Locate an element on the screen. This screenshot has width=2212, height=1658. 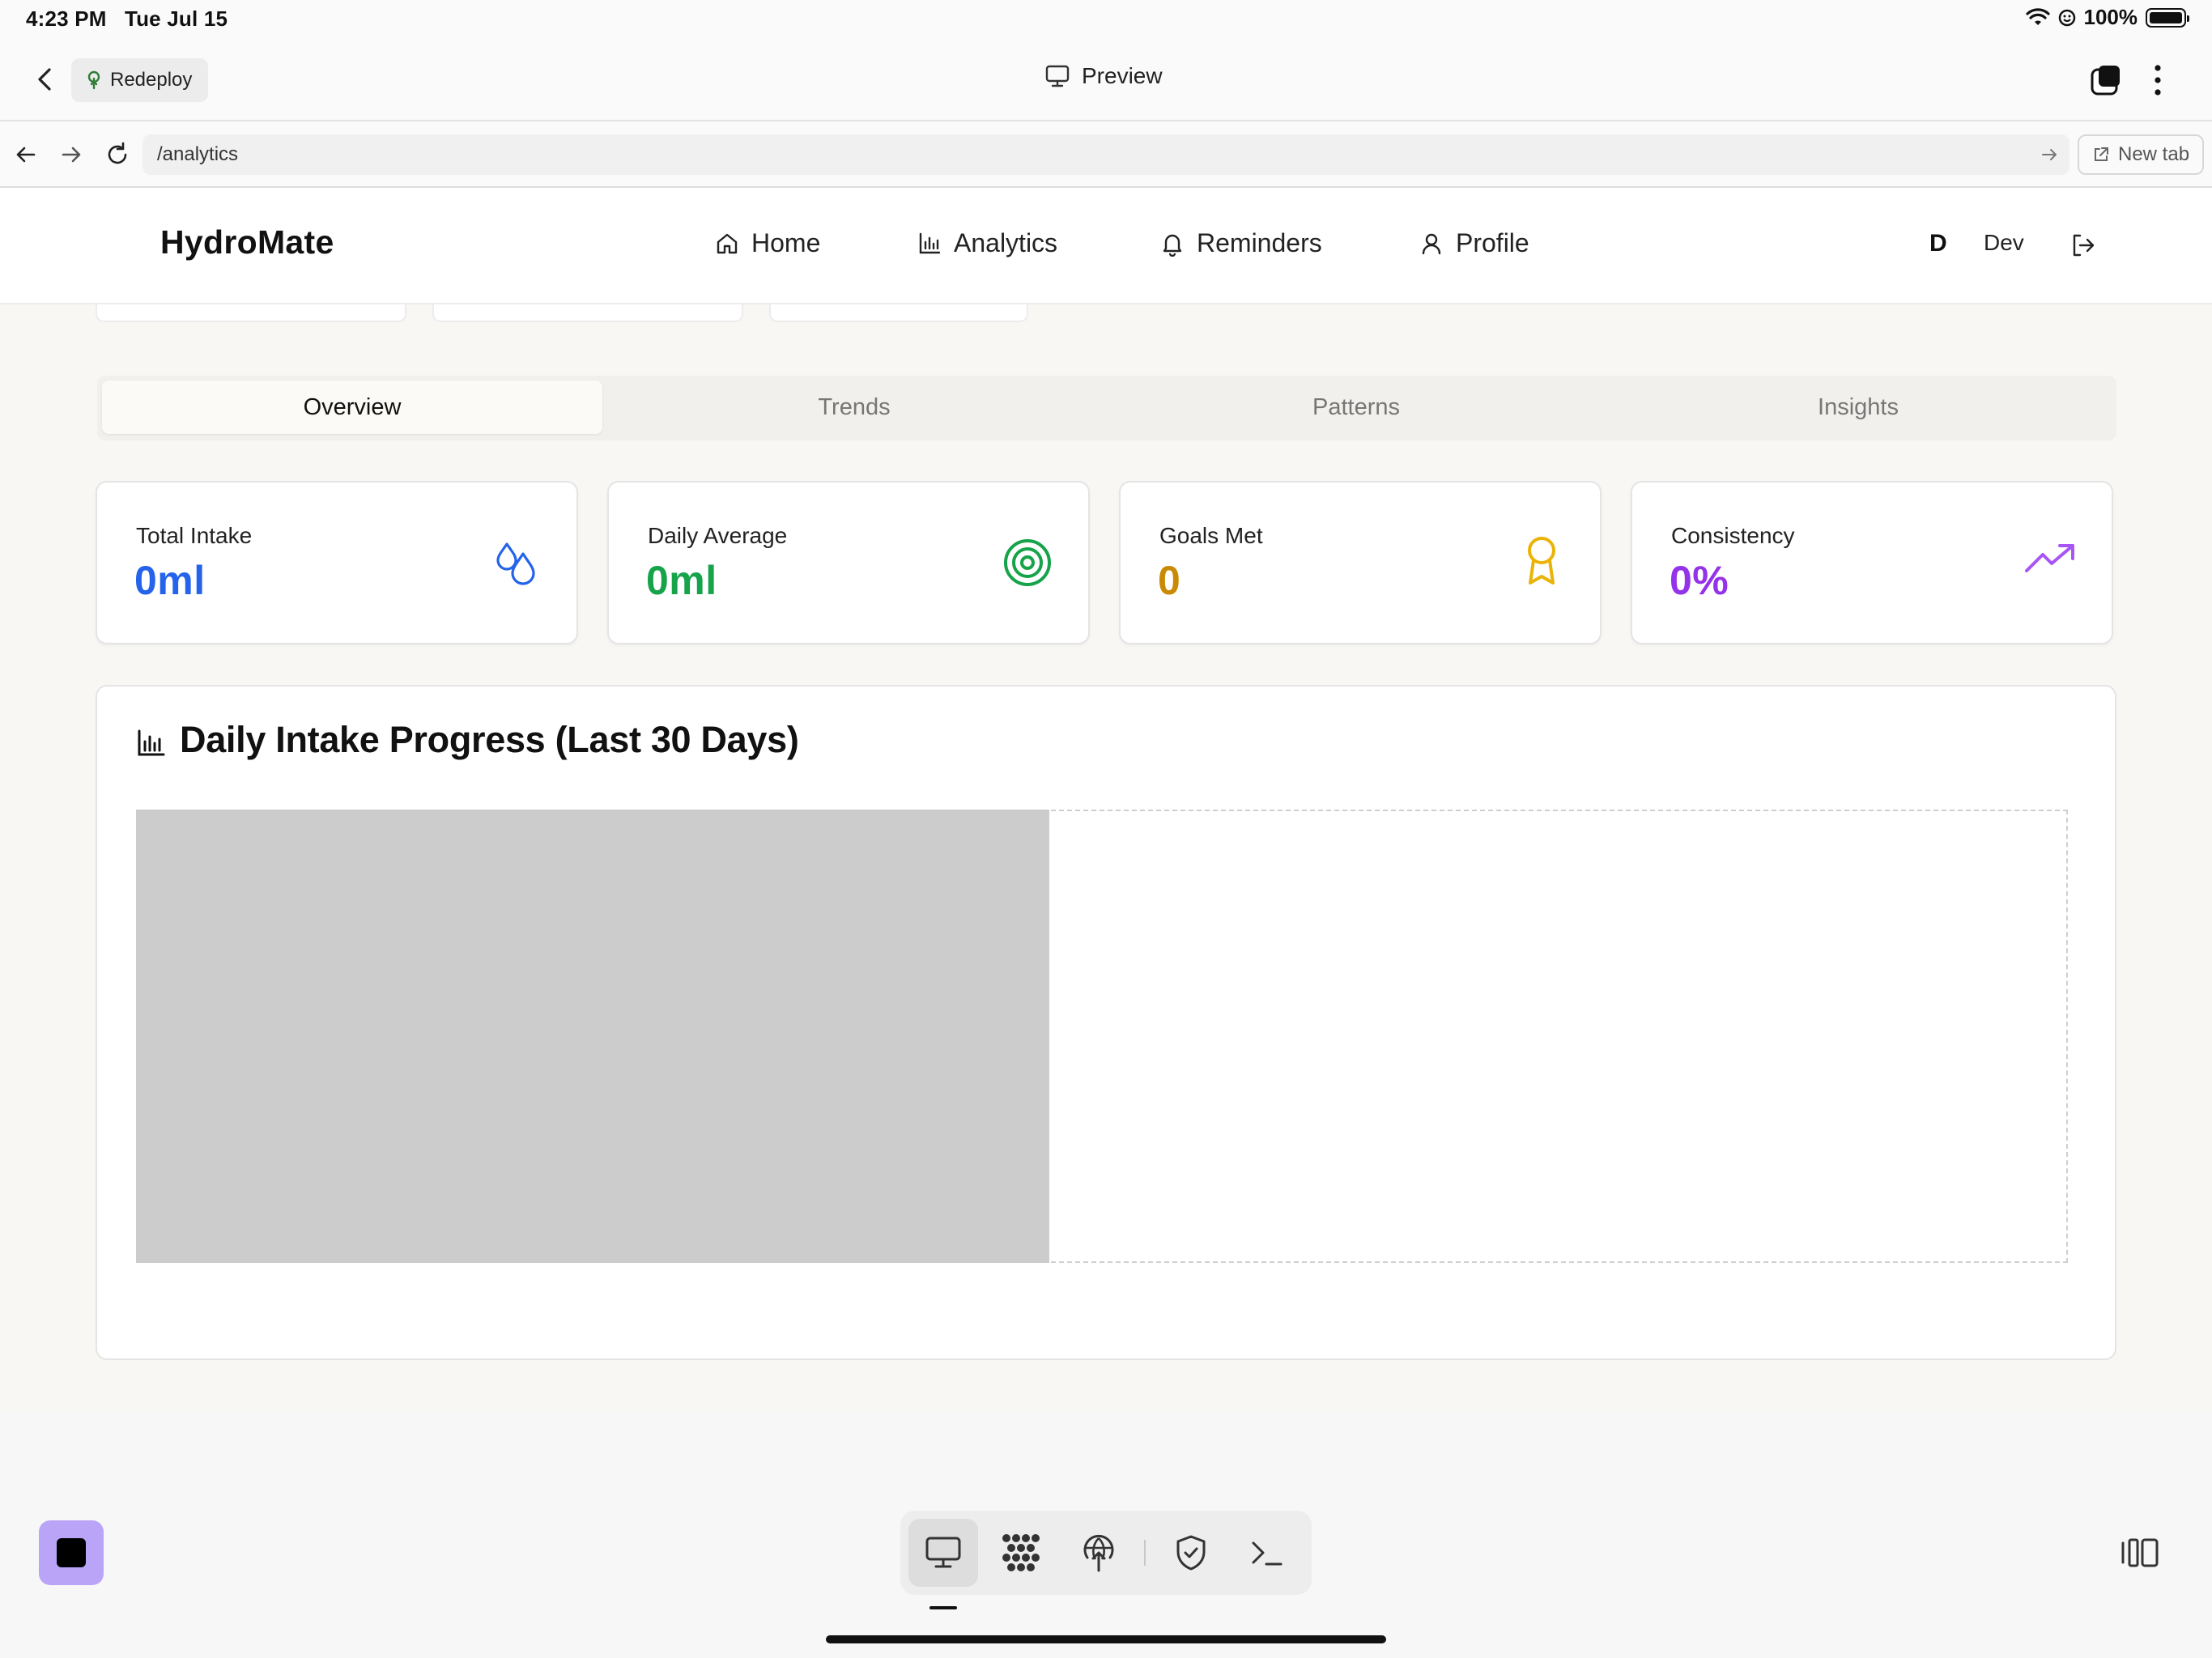
new-tab-button: New tab is located at coordinates (2142, 154).